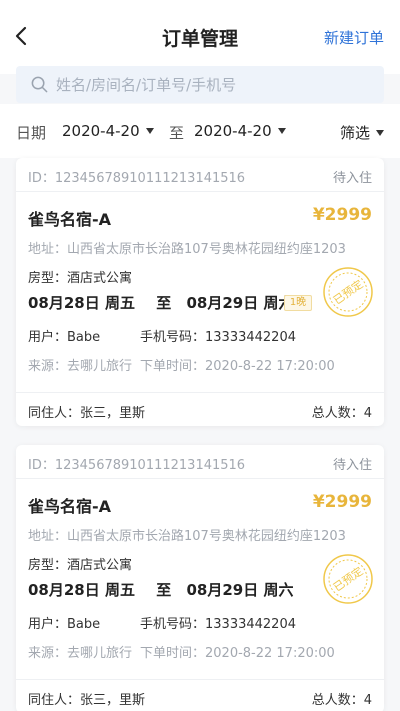 The height and width of the screenshot is (711, 400). Describe the element at coordinates (298, 303) in the screenshot. I see `nights-badge: 1晚` at that location.